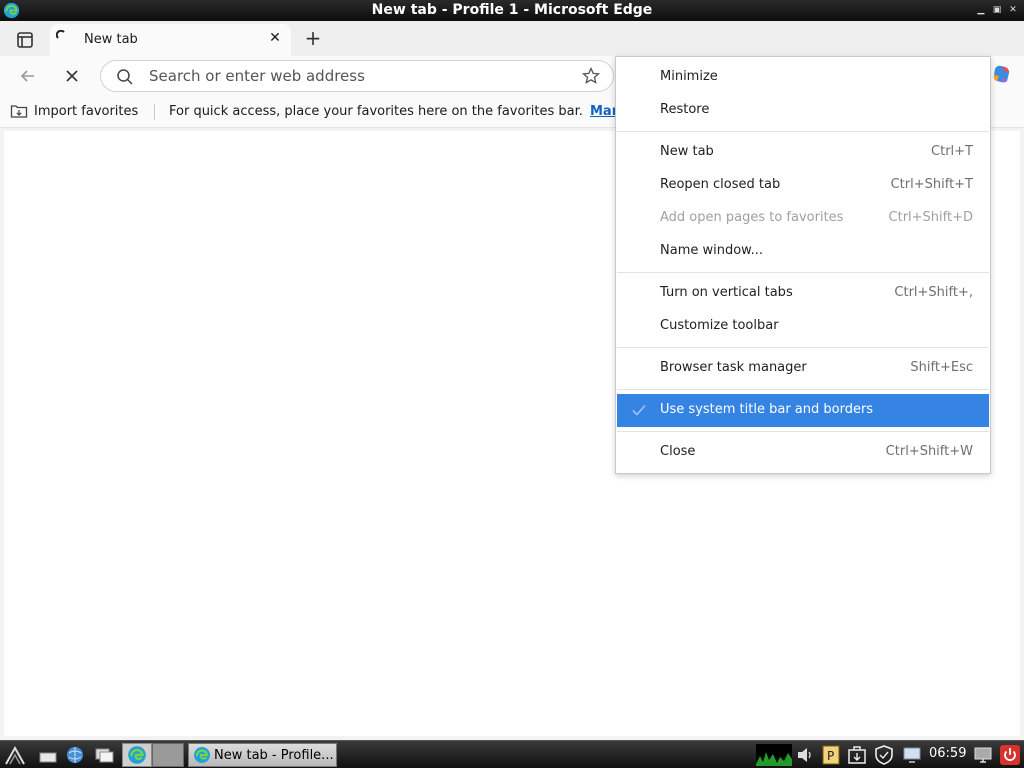 The height and width of the screenshot is (768, 1024). What do you see at coordinates (678, 451) in the screenshot?
I see `menu-item-label: Close` at bounding box center [678, 451].